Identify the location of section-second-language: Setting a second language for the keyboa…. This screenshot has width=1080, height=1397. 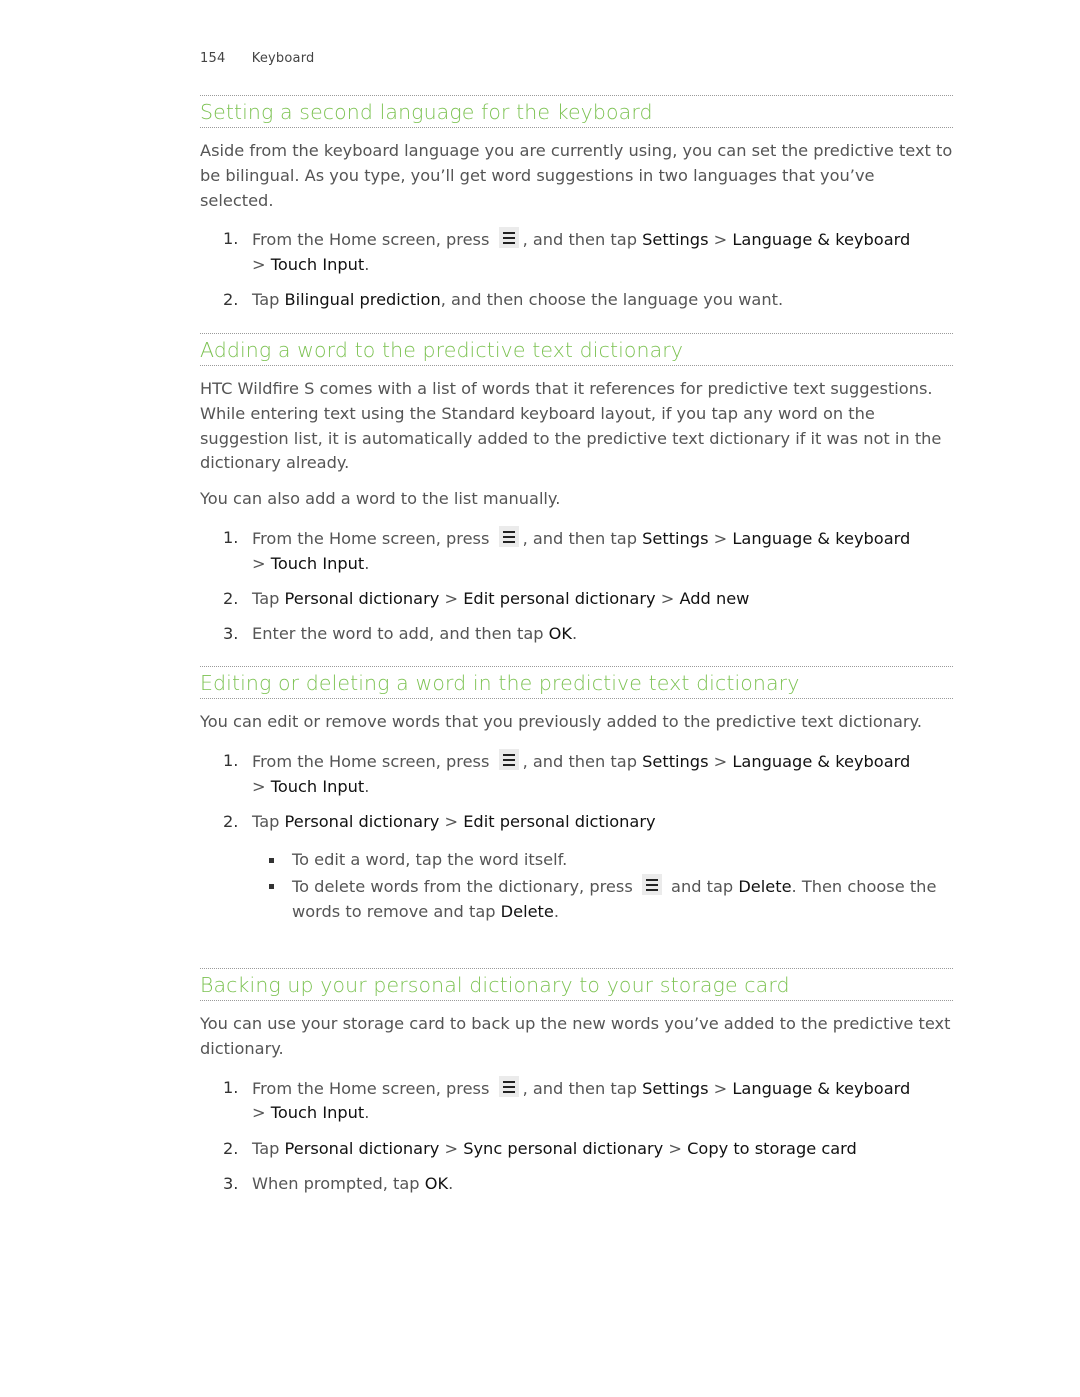
(576, 209).